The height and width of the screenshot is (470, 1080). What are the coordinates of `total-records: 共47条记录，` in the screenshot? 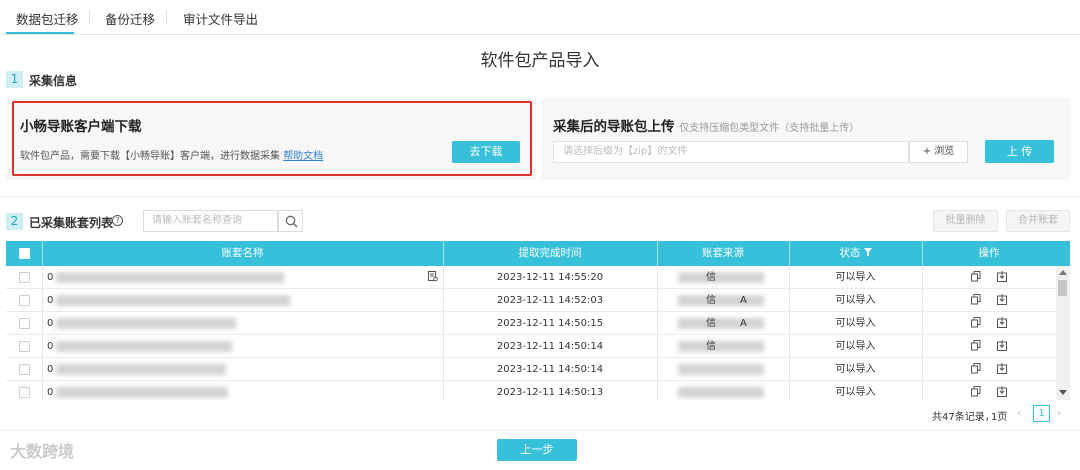 It's located at (963, 417).